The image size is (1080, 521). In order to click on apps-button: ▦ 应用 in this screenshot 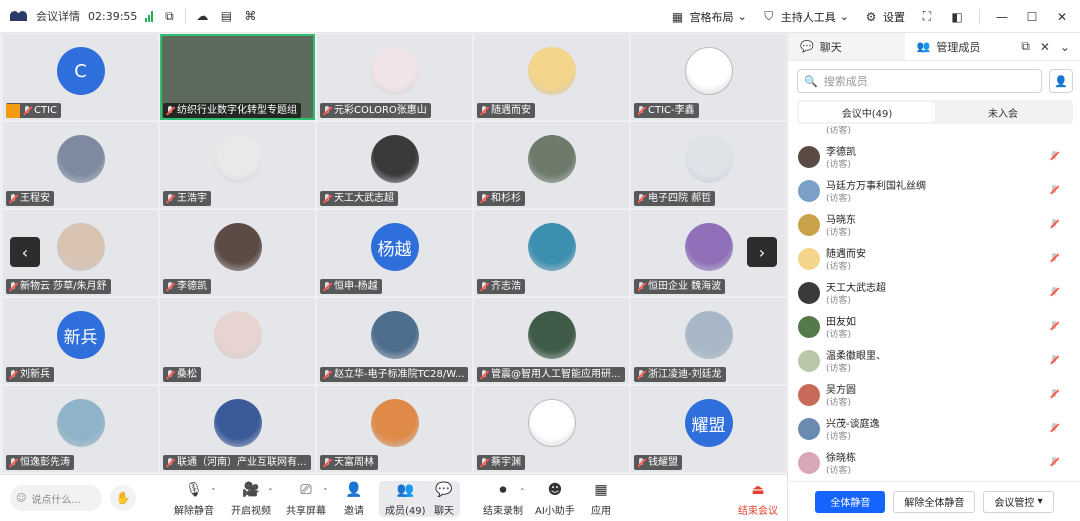, I will do `click(601, 499)`.